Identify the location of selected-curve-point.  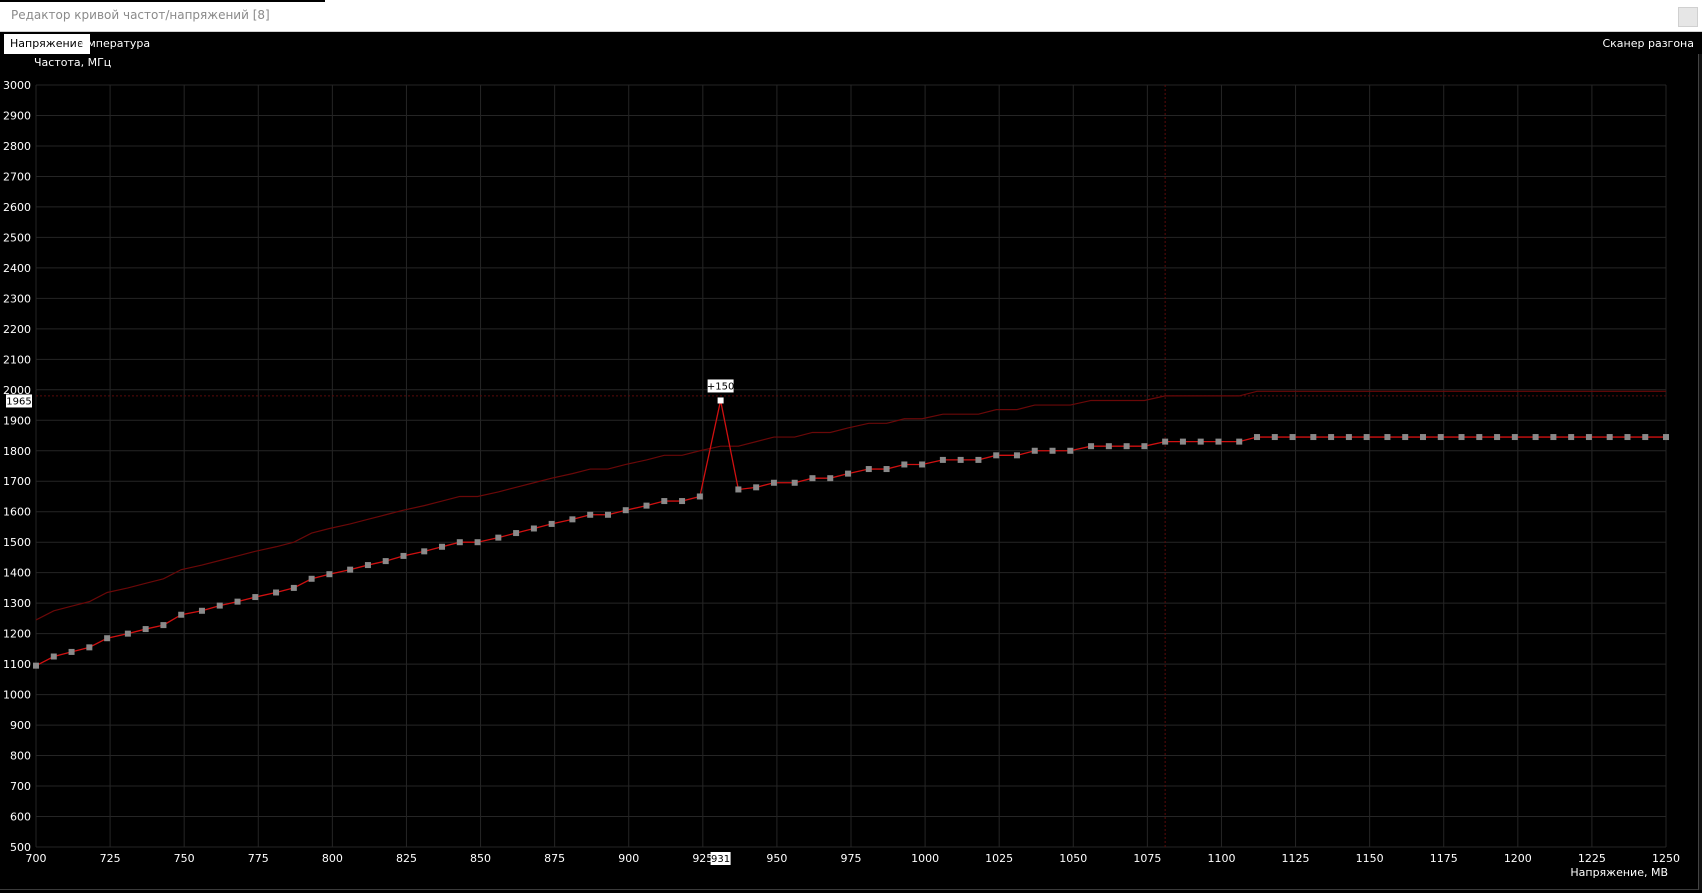
(720, 400).